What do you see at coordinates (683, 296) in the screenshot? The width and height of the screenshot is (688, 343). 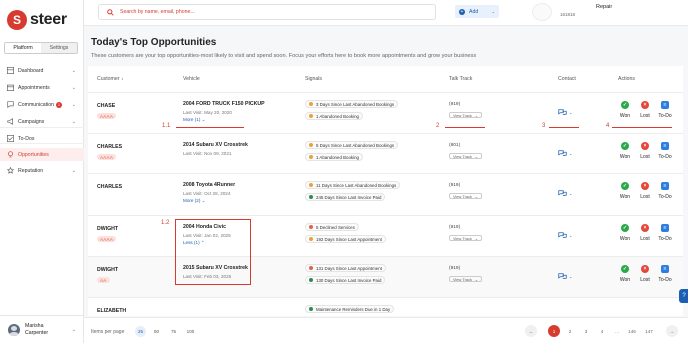 I see `help-button: ?` at bounding box center [683, 296].